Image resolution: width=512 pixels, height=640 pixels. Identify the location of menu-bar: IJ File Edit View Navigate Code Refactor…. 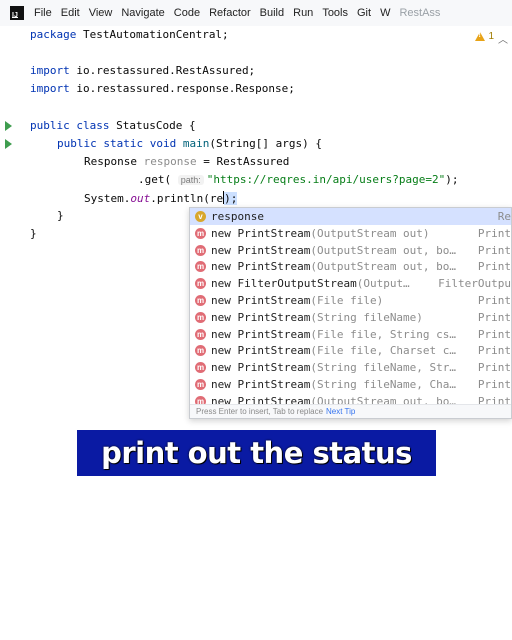
(256, 13).